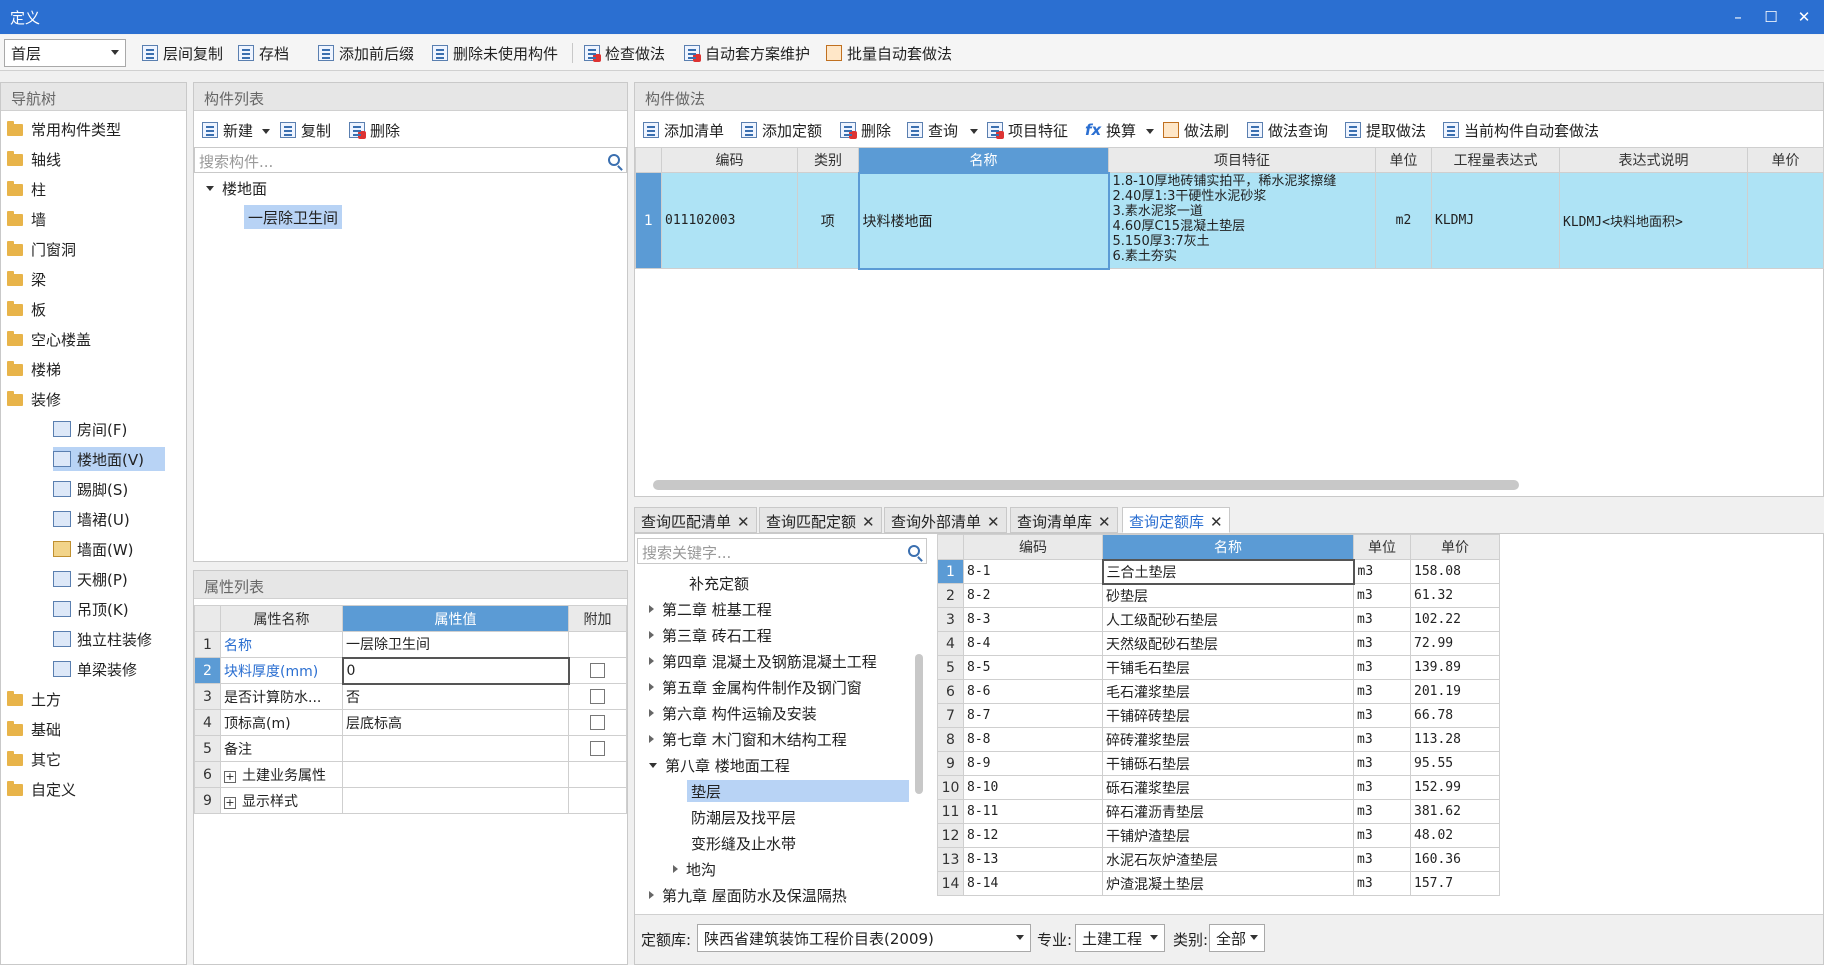 This screenshot has width=1824, height=965. I want to click on tab-match-list: 查询匹配清单 ✕, so click(695, 520).